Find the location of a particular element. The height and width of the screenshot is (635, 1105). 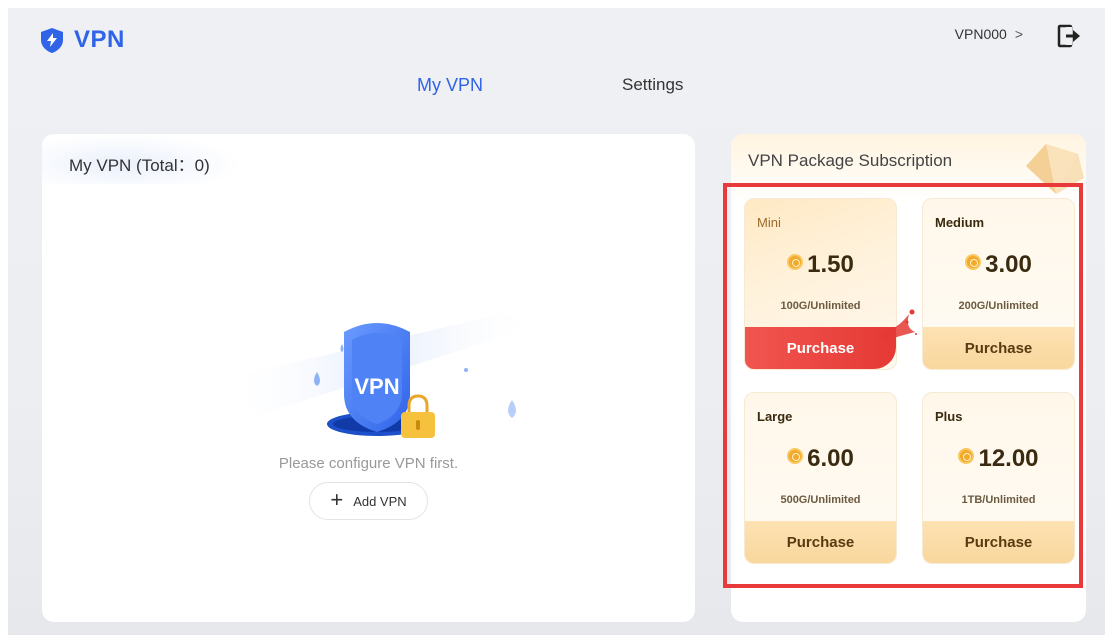

add-vpn-label: Add VPN is located at coordinates (380, 501).